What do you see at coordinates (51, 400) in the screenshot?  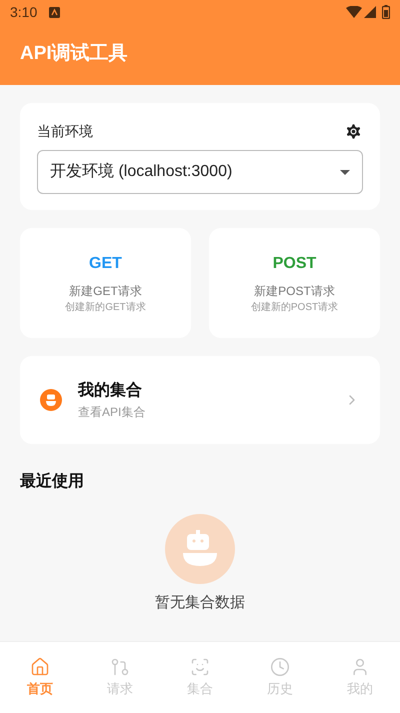 I see `robot-icon` at bounding box center [51, 400].